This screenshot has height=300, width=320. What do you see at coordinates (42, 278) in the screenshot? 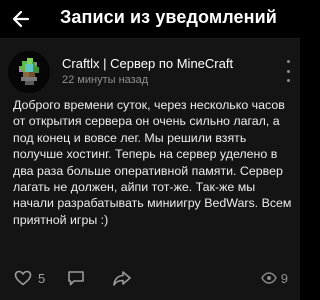
I see `like-count: 5` at bounding box center [42, 278].